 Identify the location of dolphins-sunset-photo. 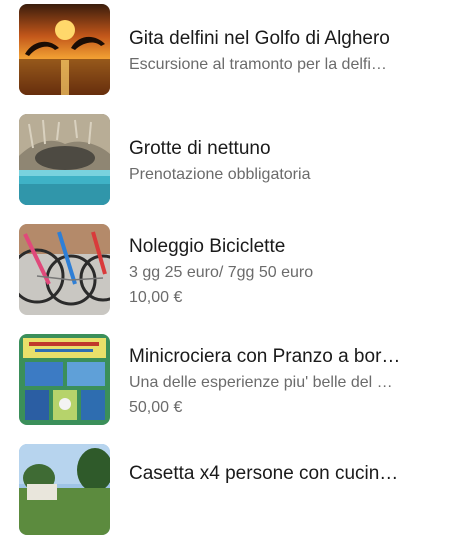
(64, 49).